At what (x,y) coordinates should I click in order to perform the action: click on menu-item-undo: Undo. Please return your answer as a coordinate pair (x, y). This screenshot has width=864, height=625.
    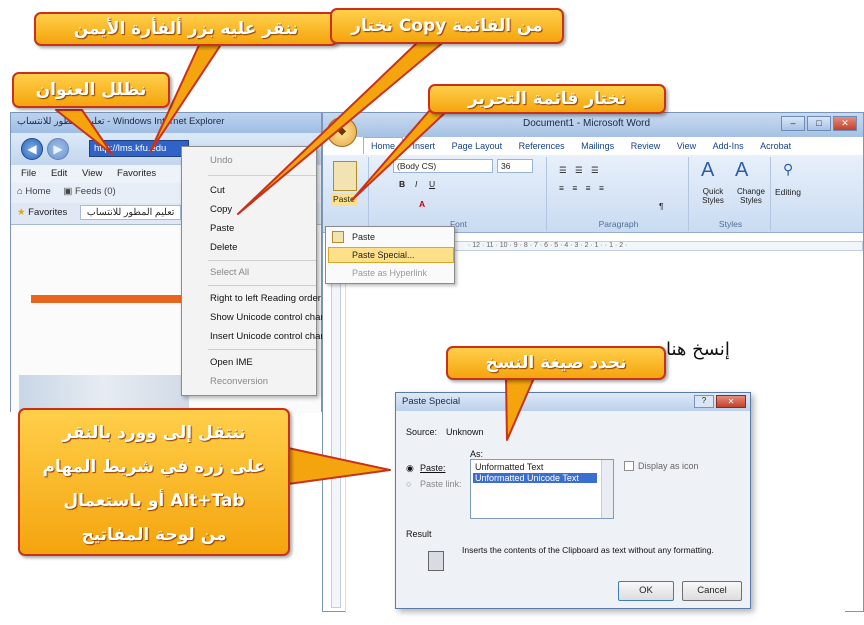
    Looking at the image, I should click on (221, 160).